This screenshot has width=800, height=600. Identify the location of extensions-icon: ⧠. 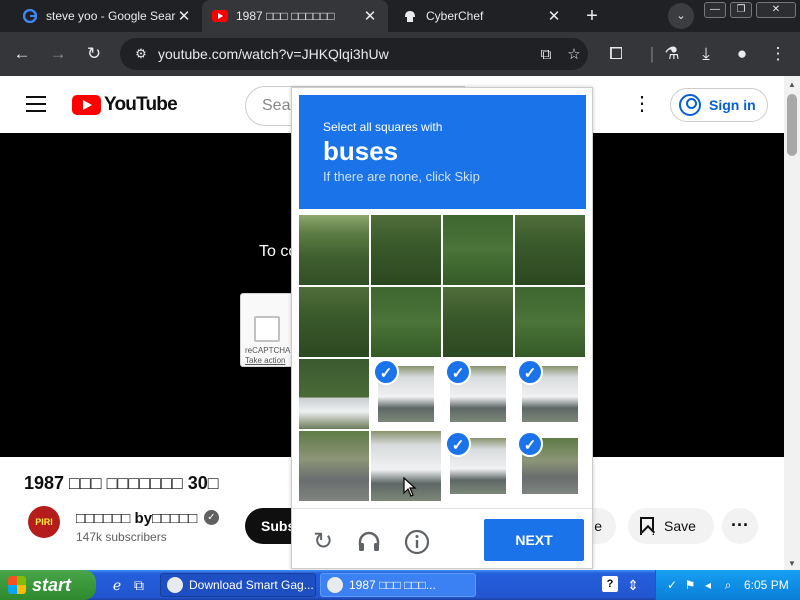
(616, 54).